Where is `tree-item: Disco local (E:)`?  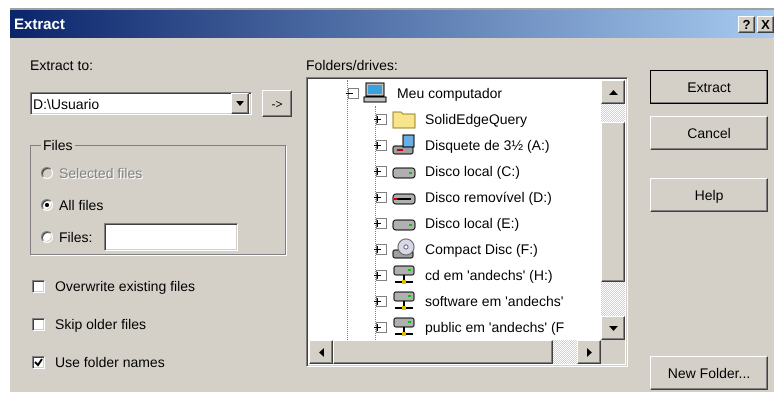
tree-item: Disco local (E:) is located at coordinates (472, 223).